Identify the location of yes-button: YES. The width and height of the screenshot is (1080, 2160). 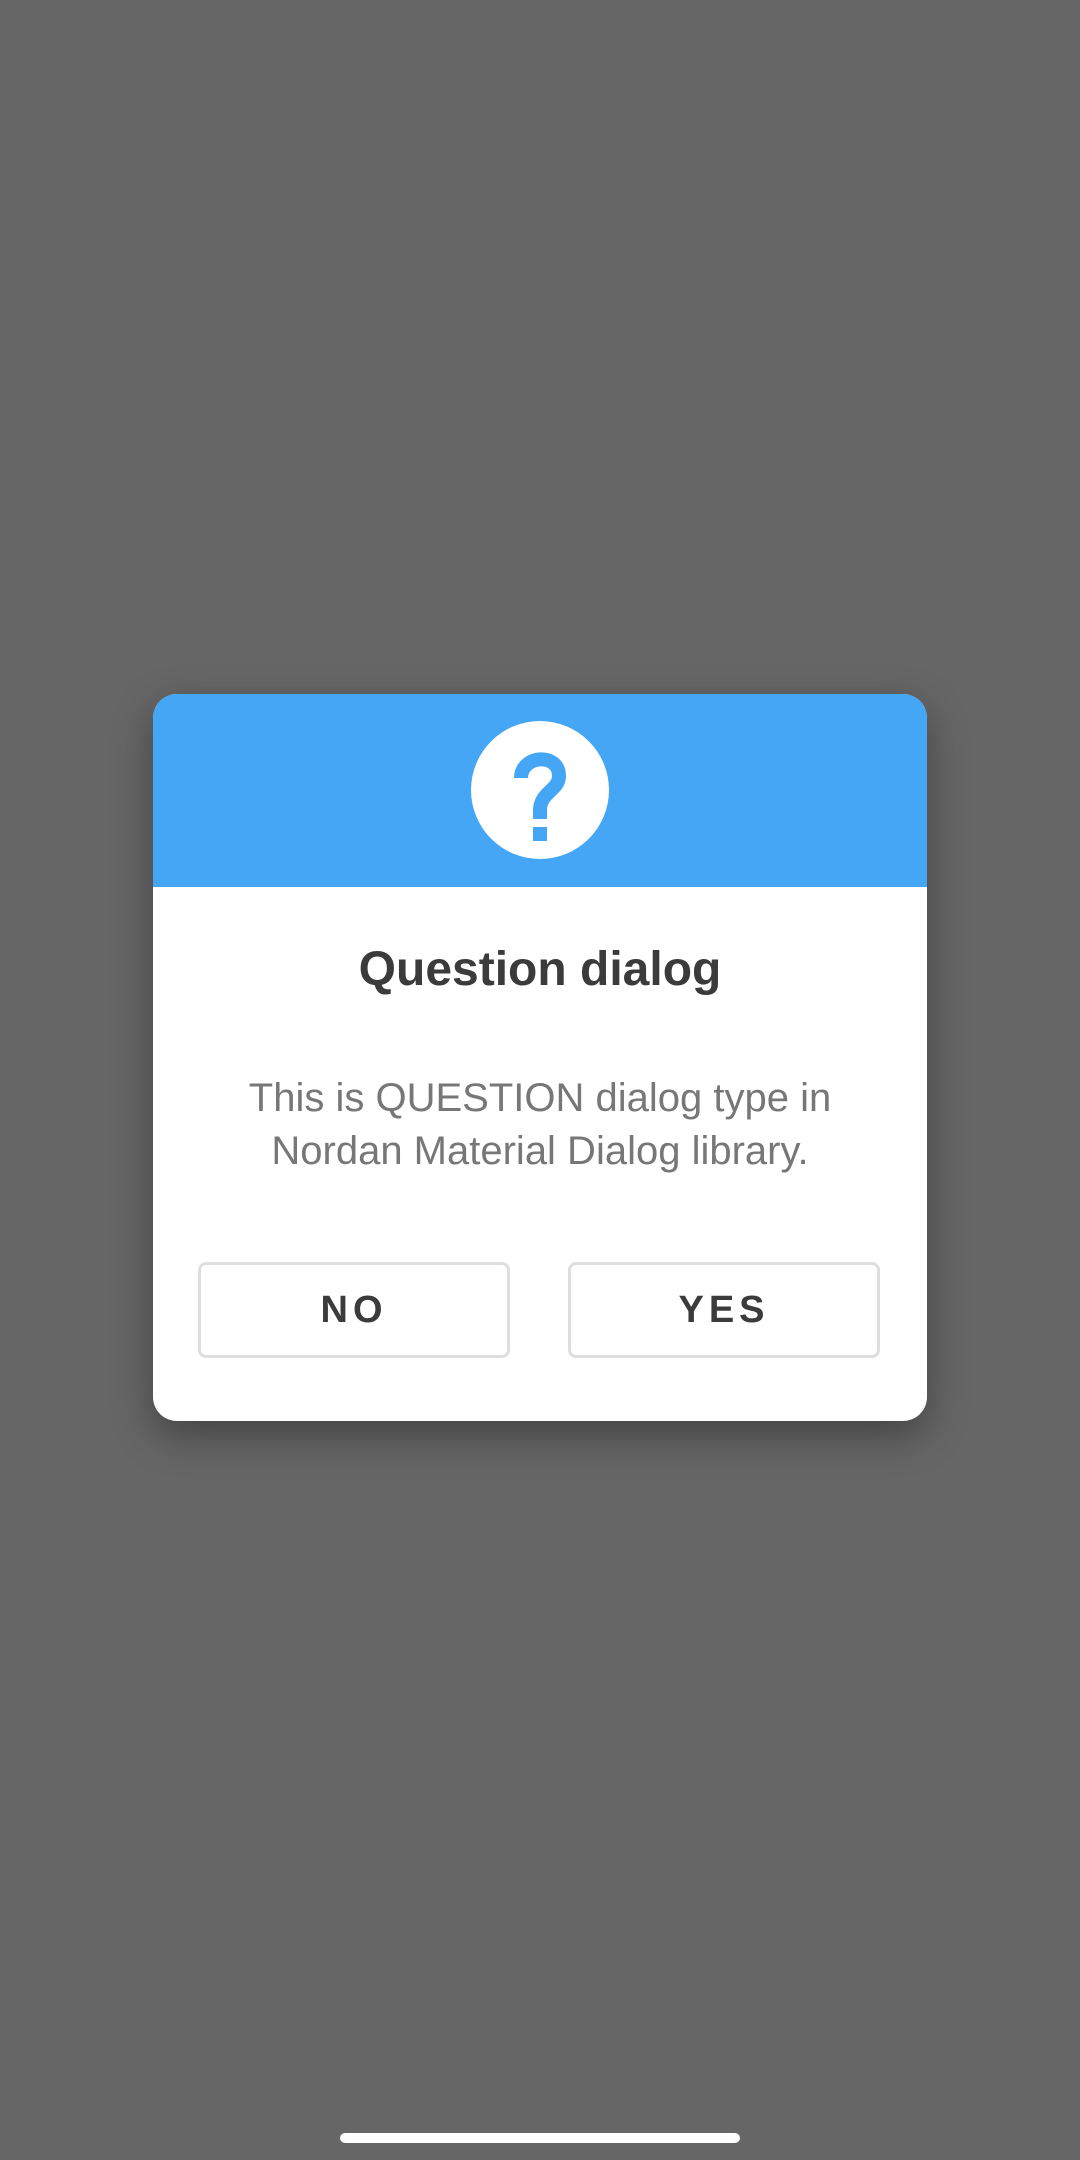
(724, 1310).